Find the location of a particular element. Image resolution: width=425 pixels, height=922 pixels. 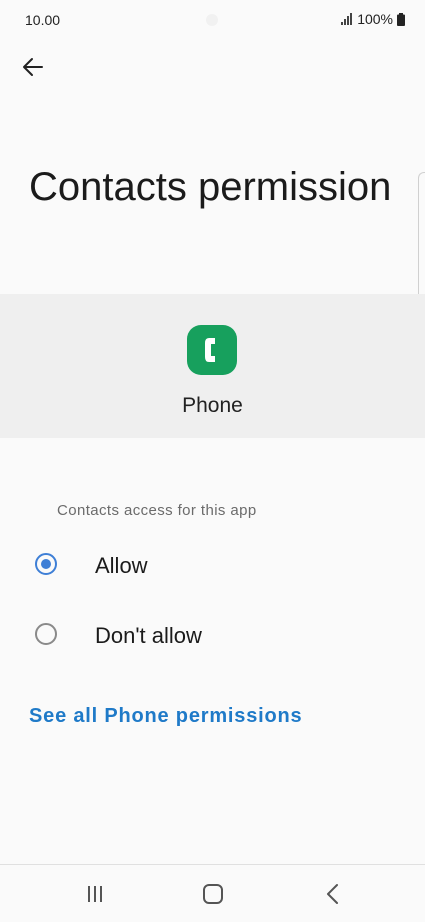

app-name: Phone is located at coordinates (212, 405).